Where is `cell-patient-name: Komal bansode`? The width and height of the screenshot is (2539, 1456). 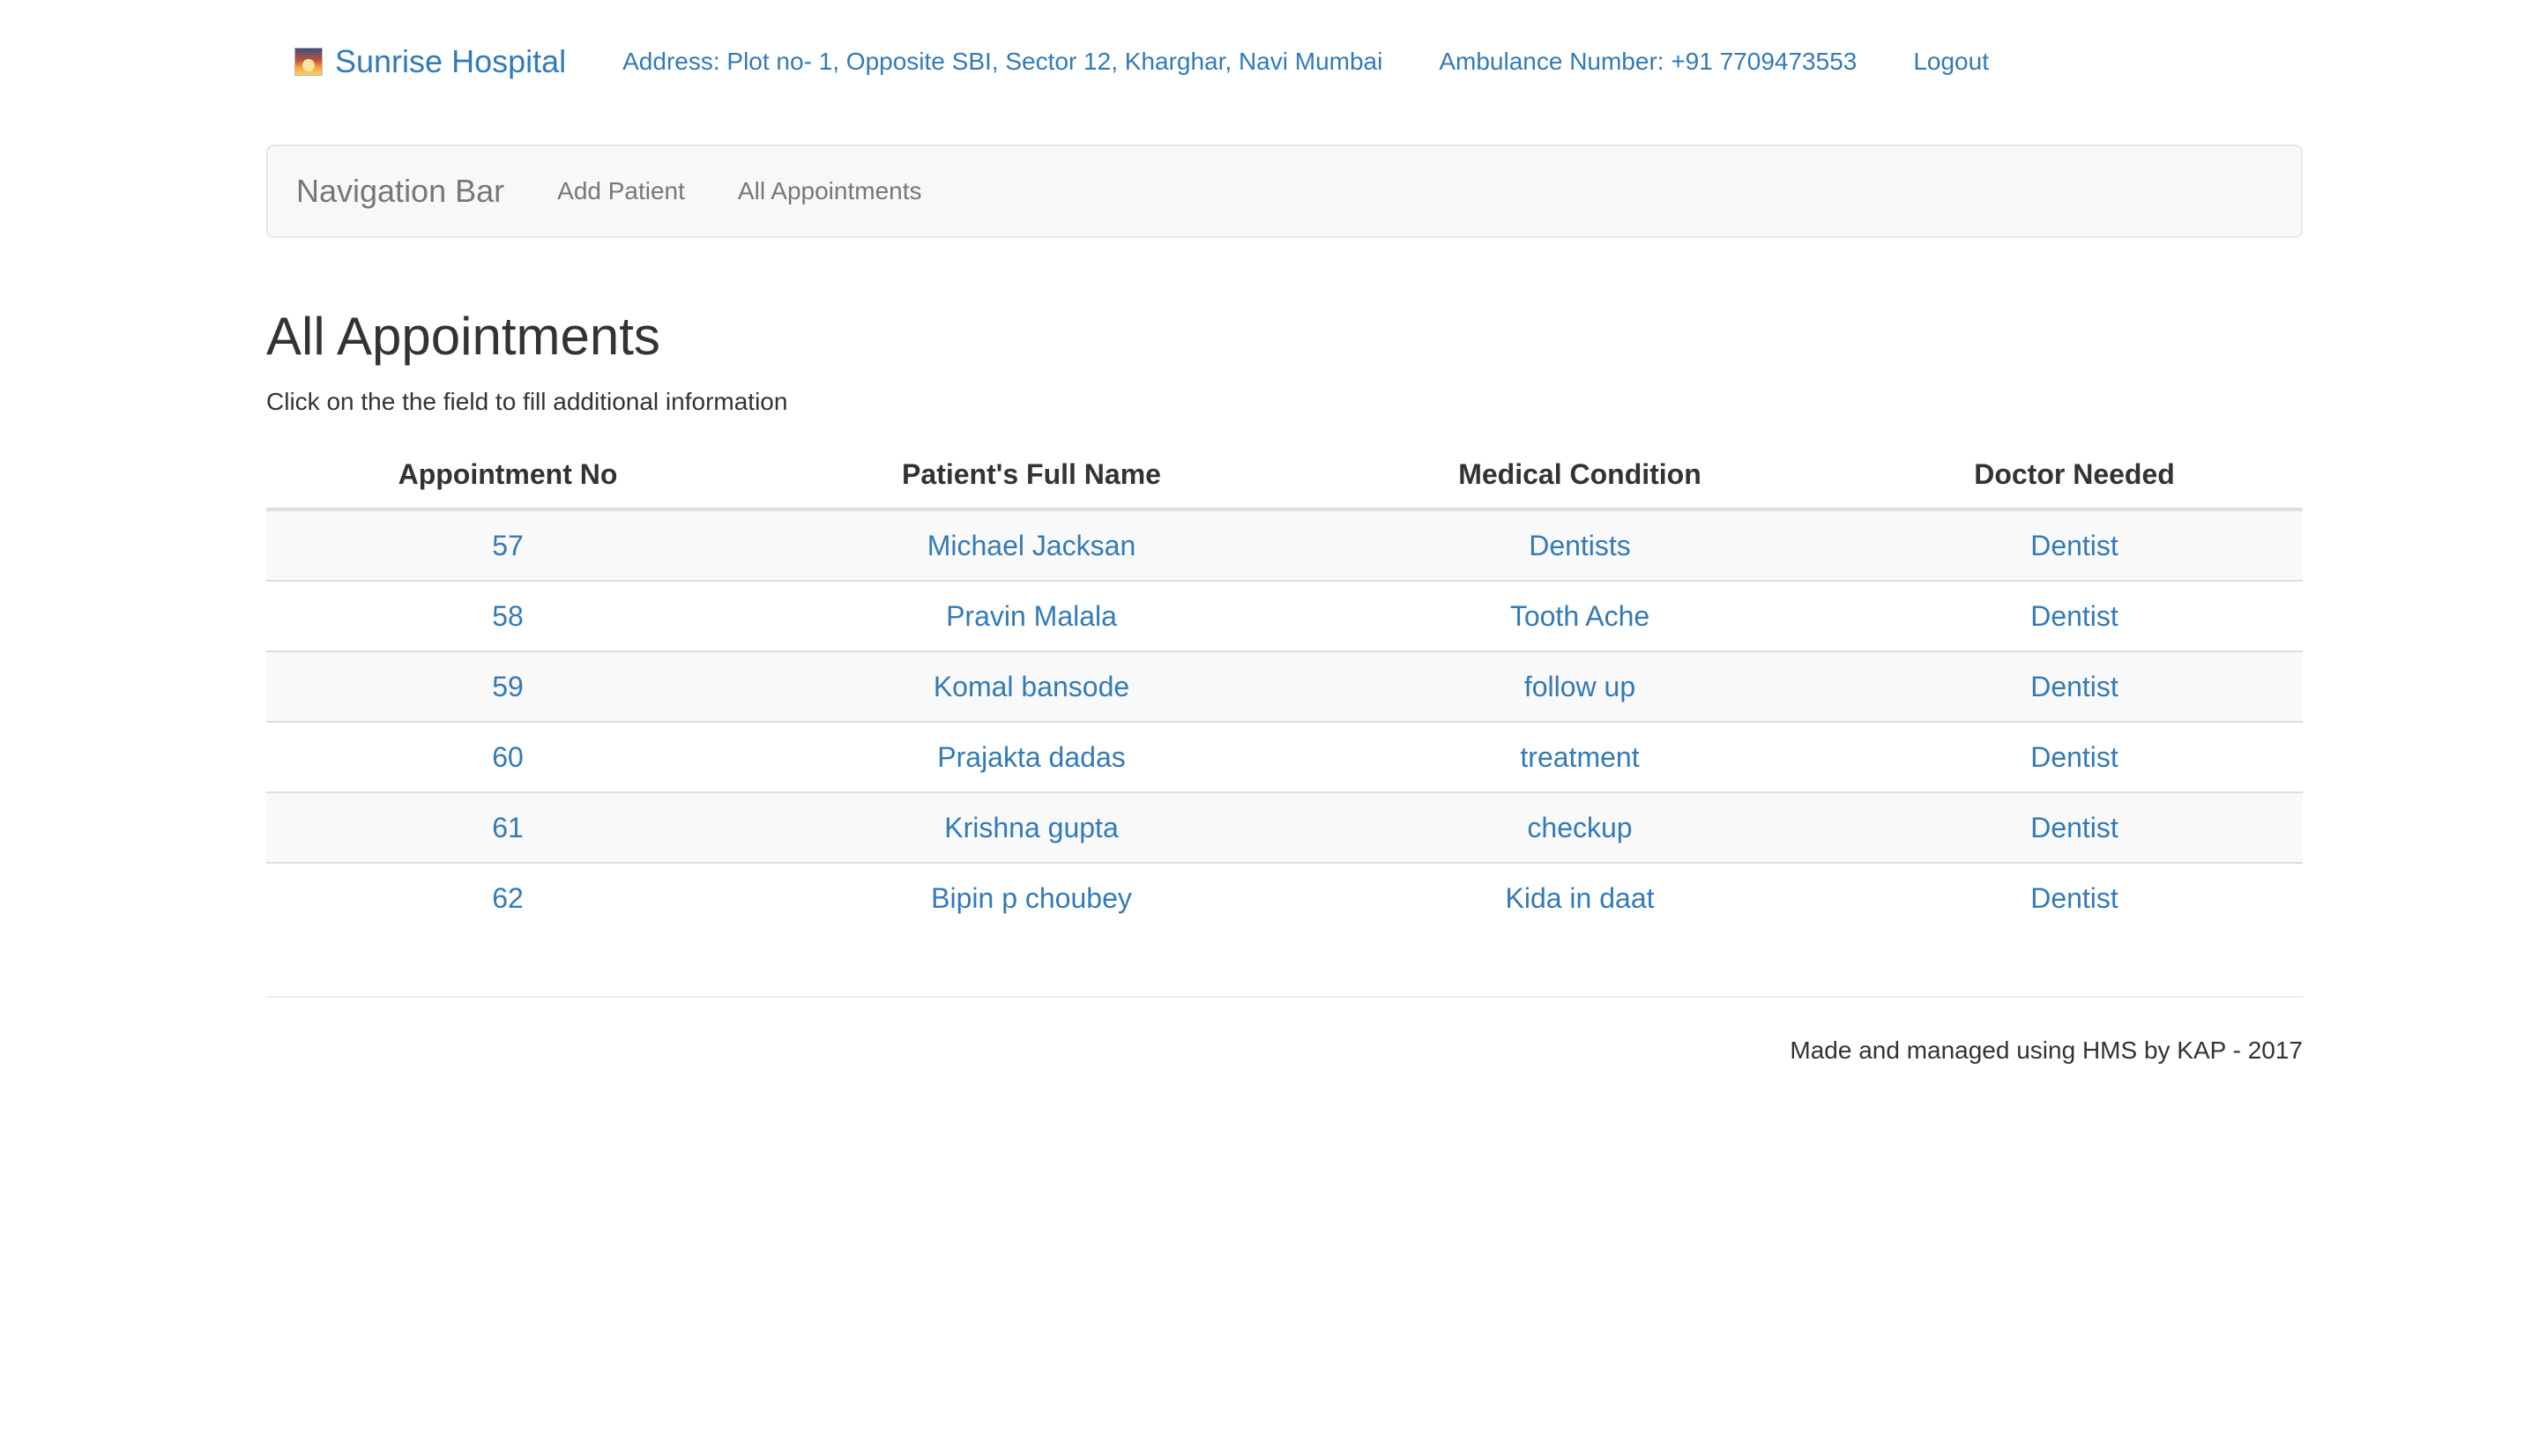 cell-patient-name: Komal bansode is located at coordinates (1031, 686).